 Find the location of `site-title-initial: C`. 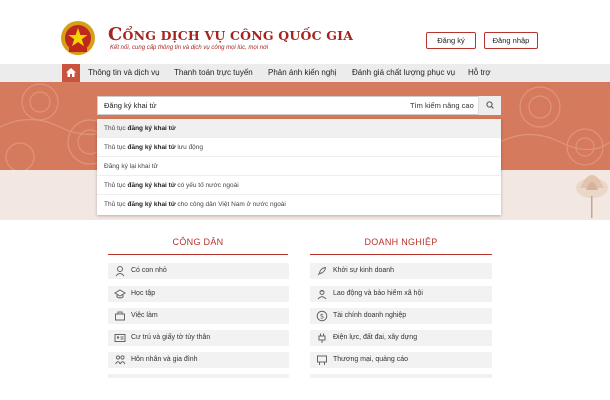

site-title-initial: C is located at coordinates (115, 34).